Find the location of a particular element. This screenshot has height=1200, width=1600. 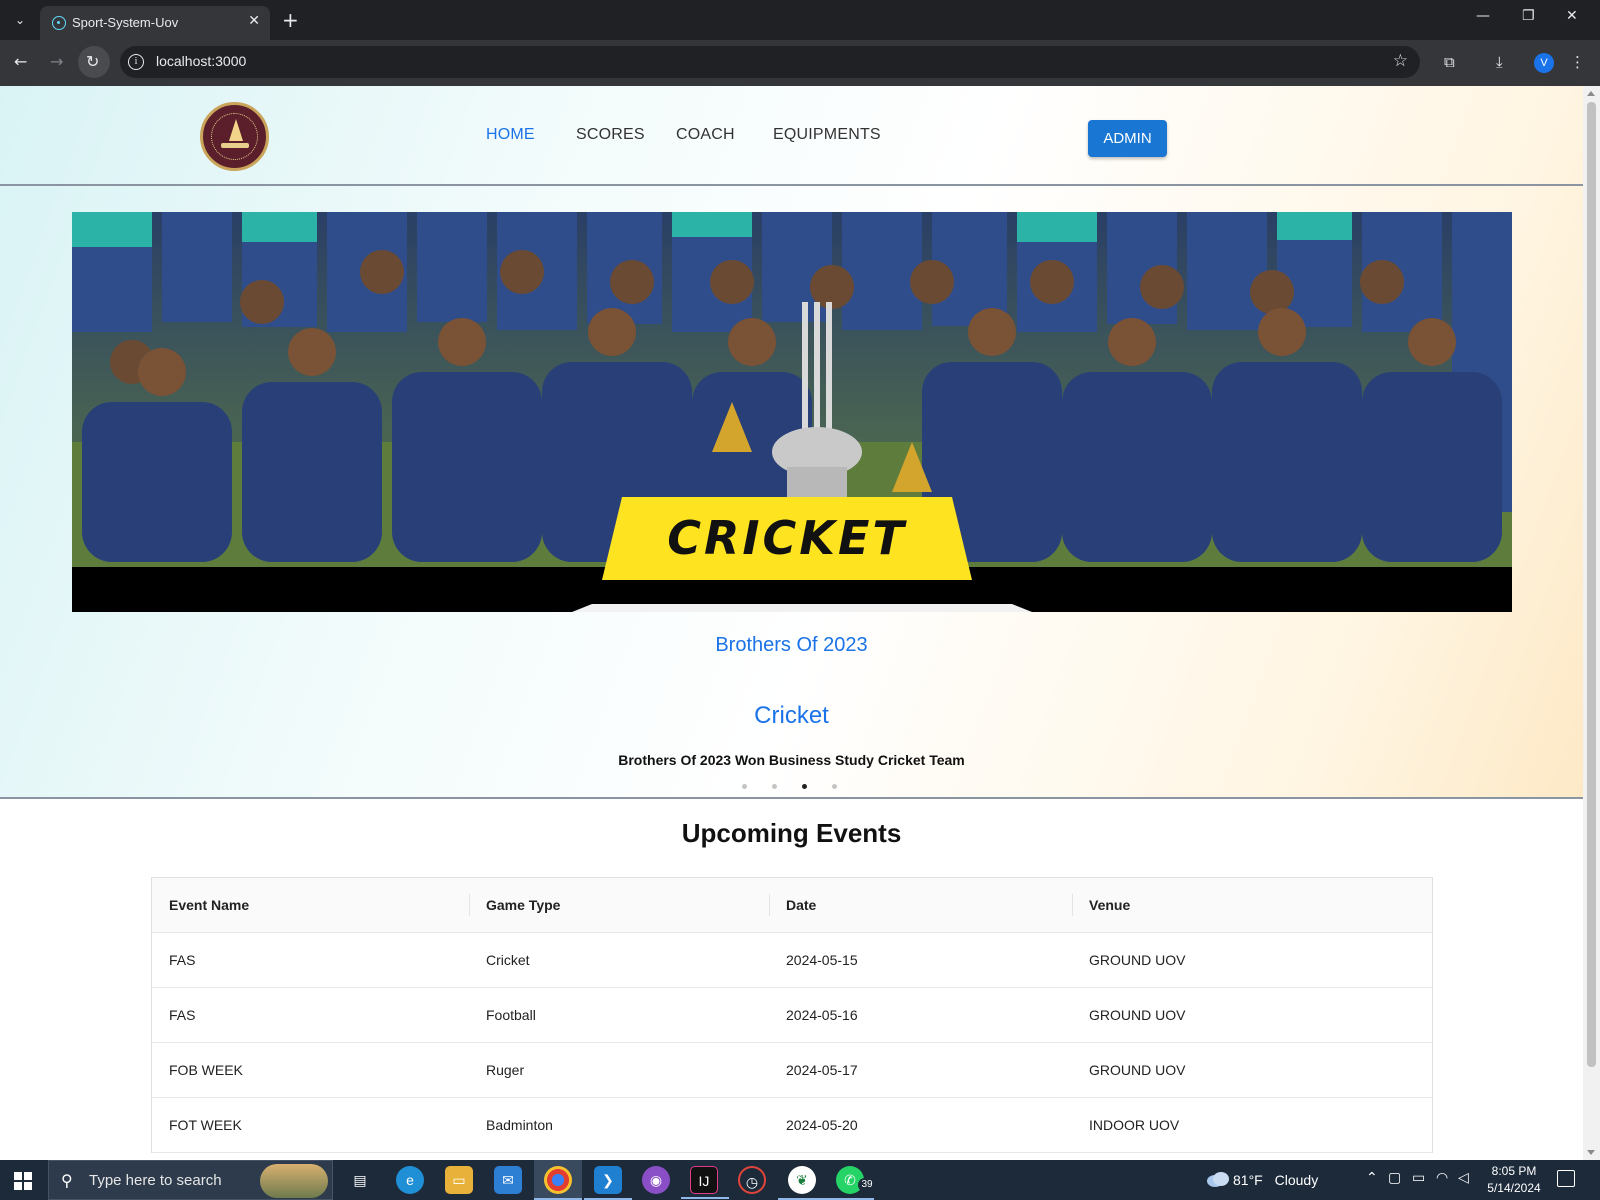

restore-icon: ❐ is located at coordinates (1528, 16).